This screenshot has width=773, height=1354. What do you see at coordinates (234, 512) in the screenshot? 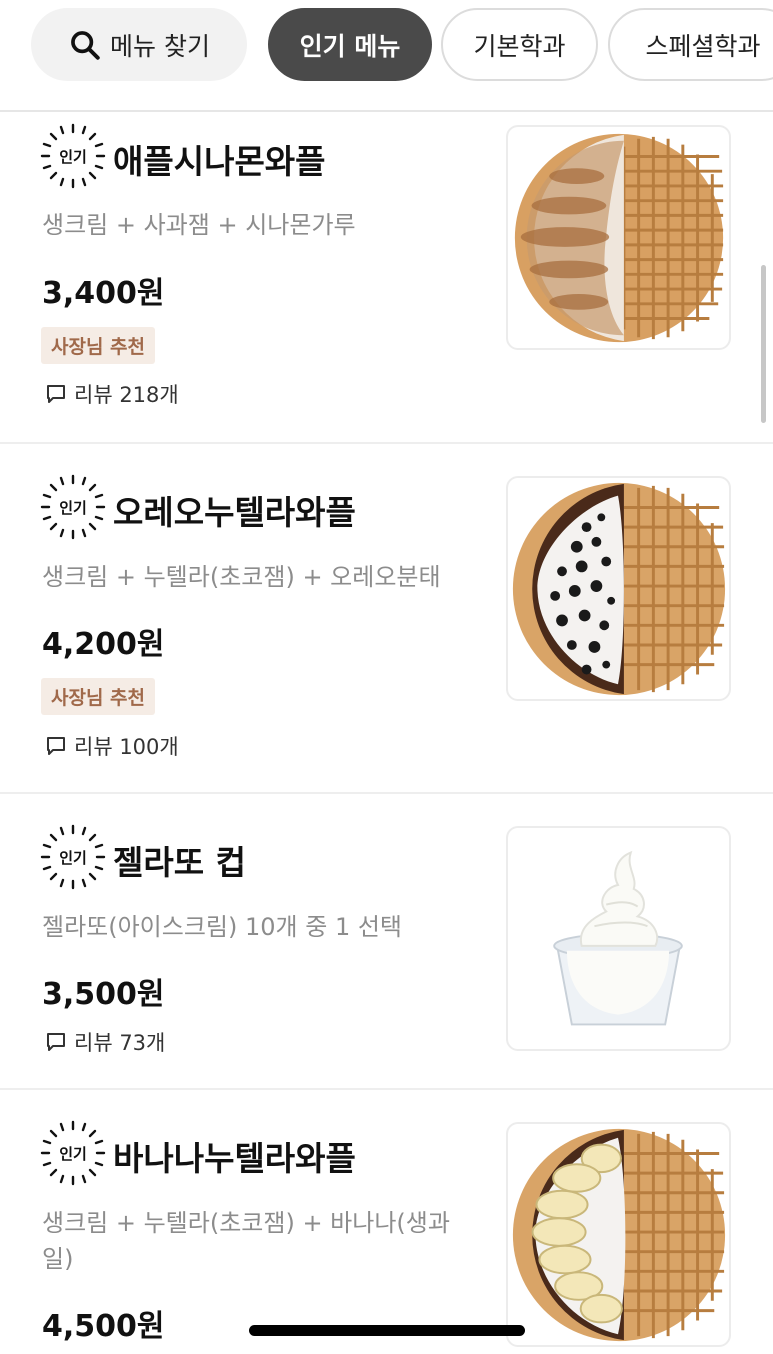
I see `menu-item-name: 오레오누텔라와플` at bounding box center [234, 512].